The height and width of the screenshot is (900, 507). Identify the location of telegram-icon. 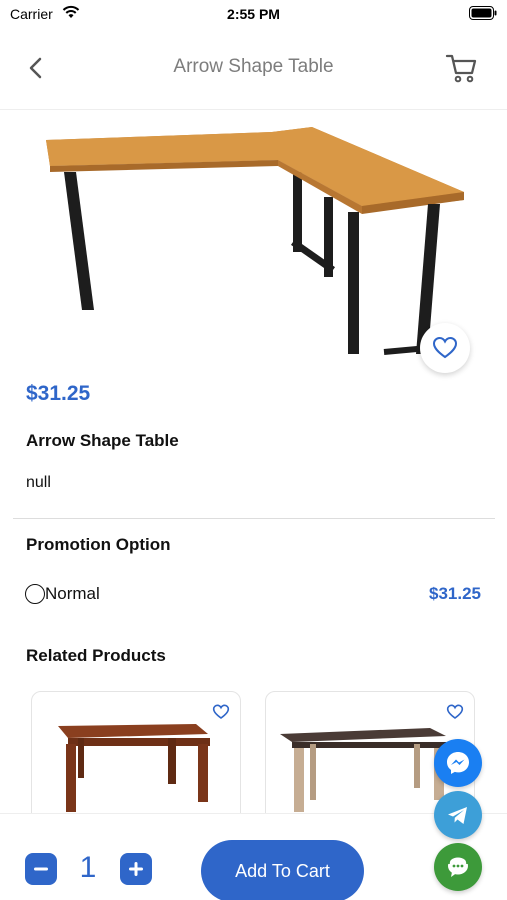
(457, 815).